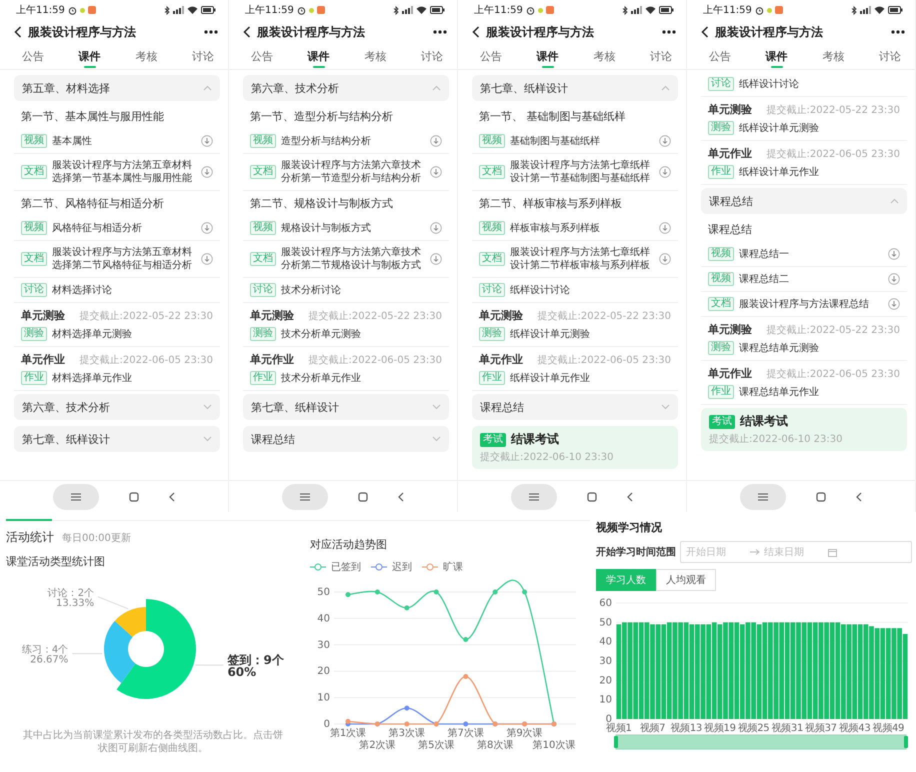  What do you see at coordinates (346, 290) in the screenshot?
I see `resource-item: 讨论 技术分析讨论` at bounding box center [346, 290].